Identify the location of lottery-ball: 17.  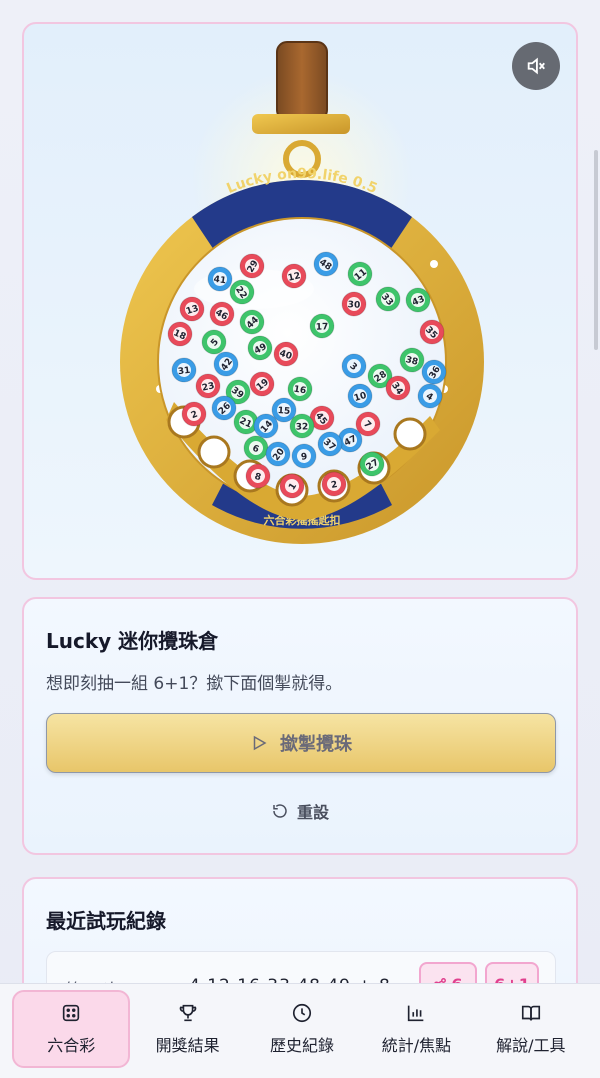
(322, 326).